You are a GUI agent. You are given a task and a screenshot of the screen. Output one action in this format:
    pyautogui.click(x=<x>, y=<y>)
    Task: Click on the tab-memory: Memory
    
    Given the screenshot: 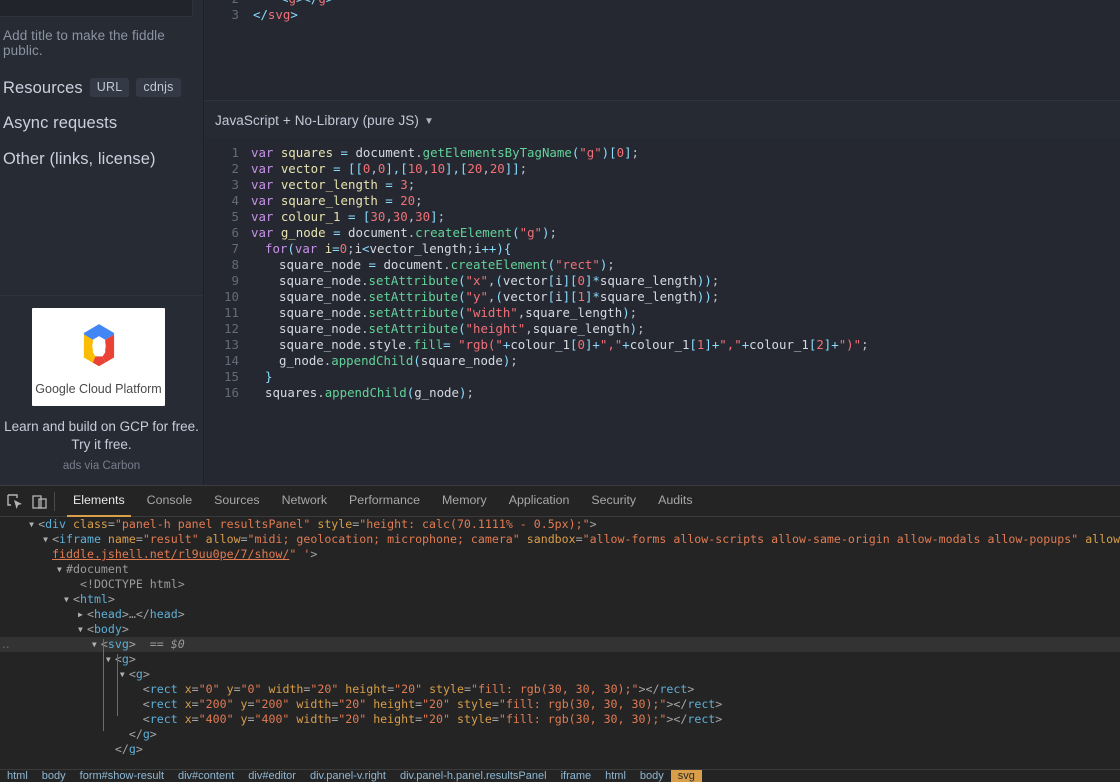 What is the action you would take?
    pyautogui.click(x=464, y=501)
    